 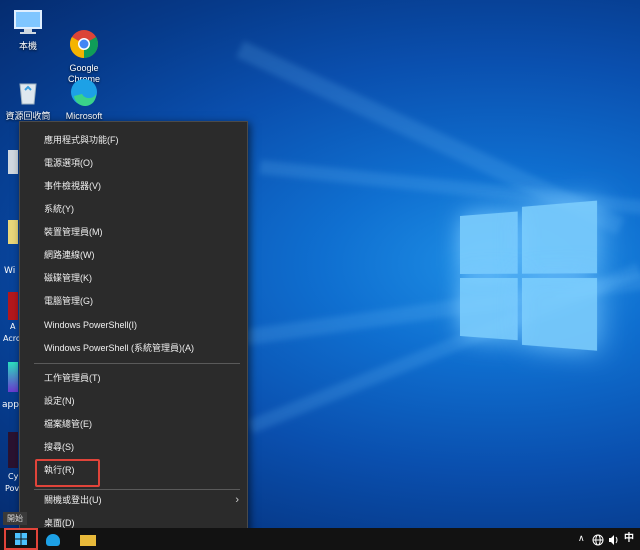 I want to click on trash-icon, so click(x=28, y=92).